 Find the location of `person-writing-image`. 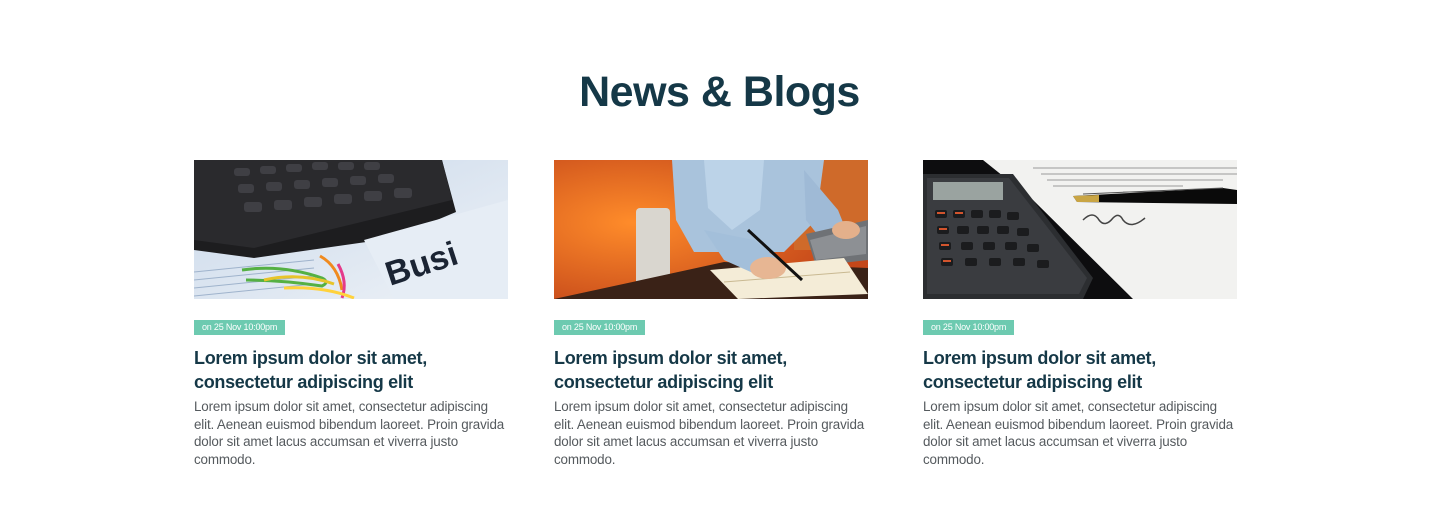

person-writing-image is located at coordinates (711, 229).